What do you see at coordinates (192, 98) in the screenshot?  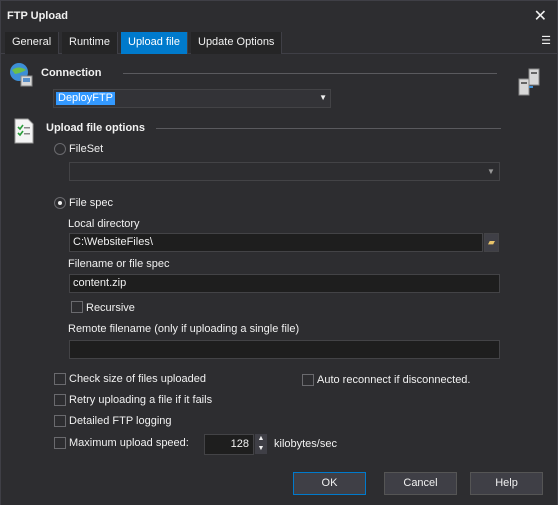 I see `connection-select: DeployFTP ▼` at bounding box center [192, 98].